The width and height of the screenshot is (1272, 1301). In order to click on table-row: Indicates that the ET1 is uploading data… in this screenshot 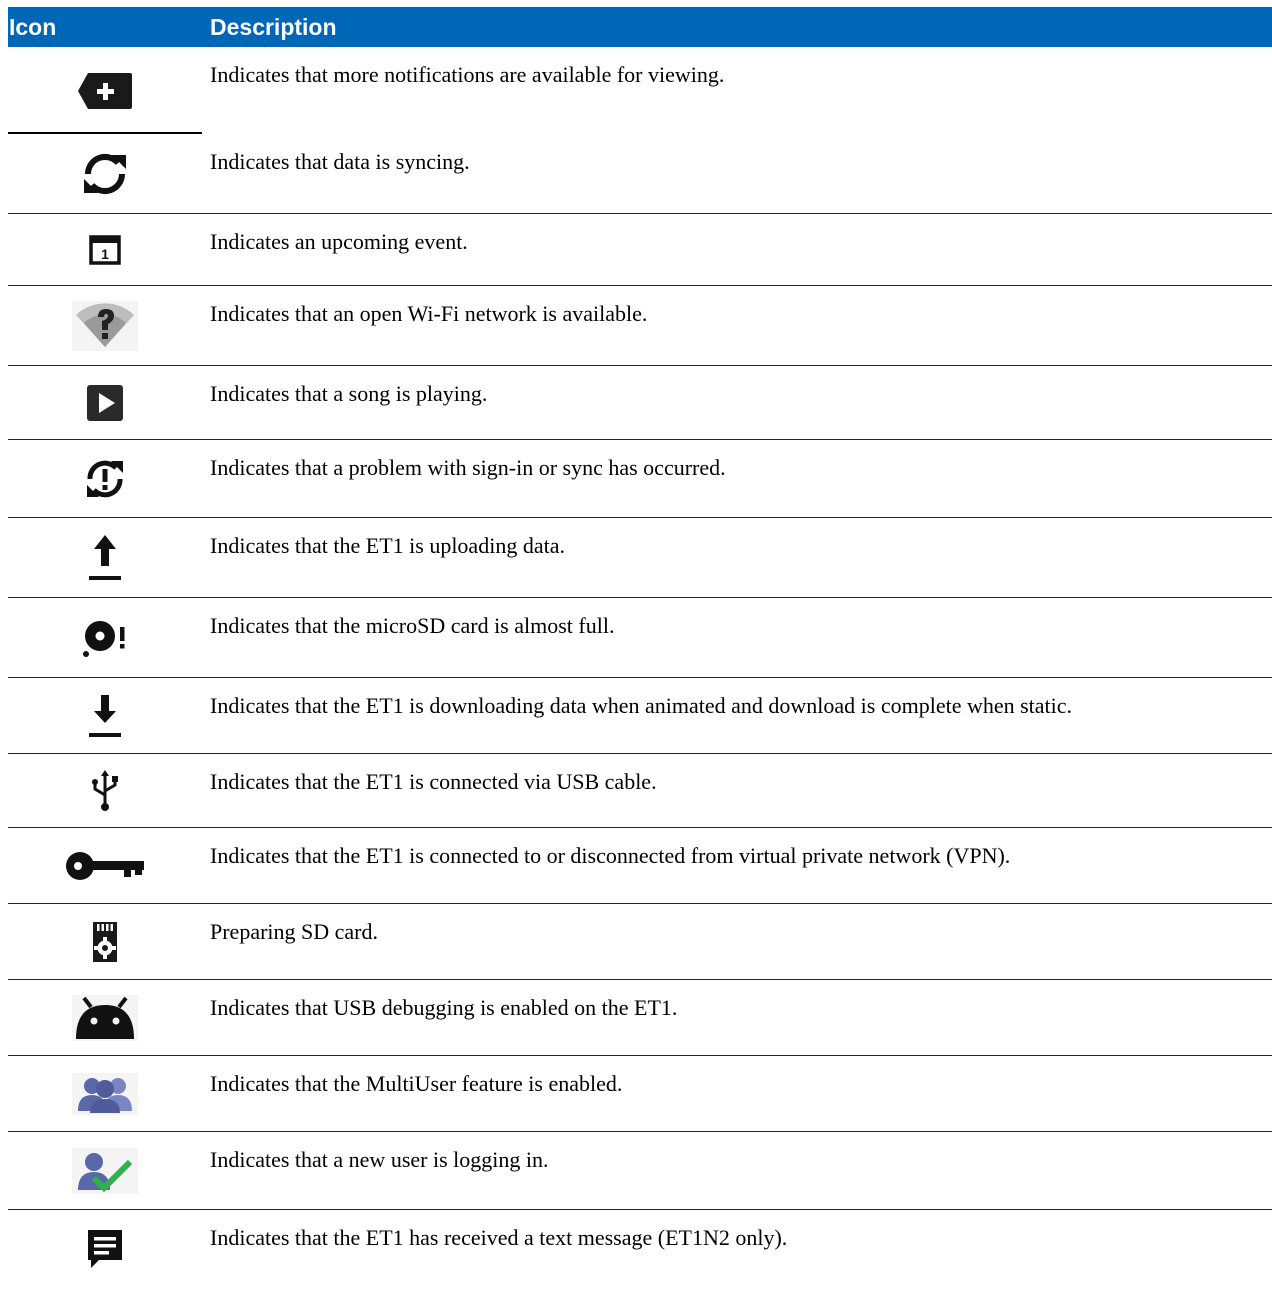, I will do `click(640, 558)`.